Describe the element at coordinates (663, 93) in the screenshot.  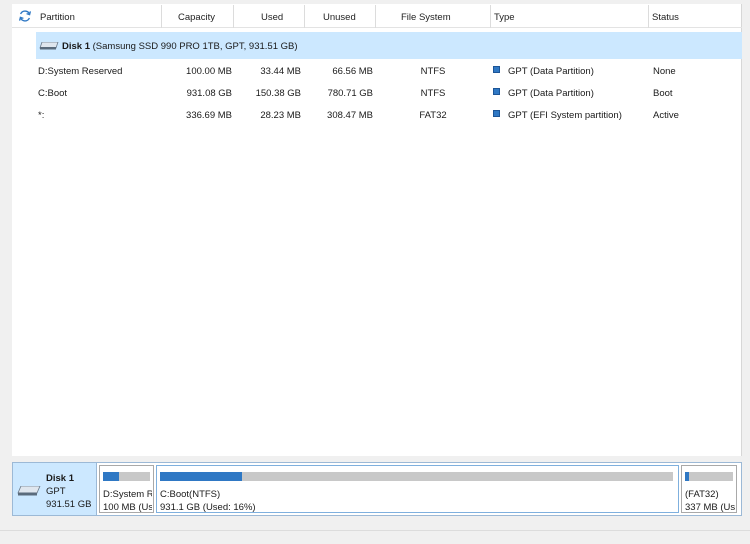
I see `partition-status: Boot` at that location.